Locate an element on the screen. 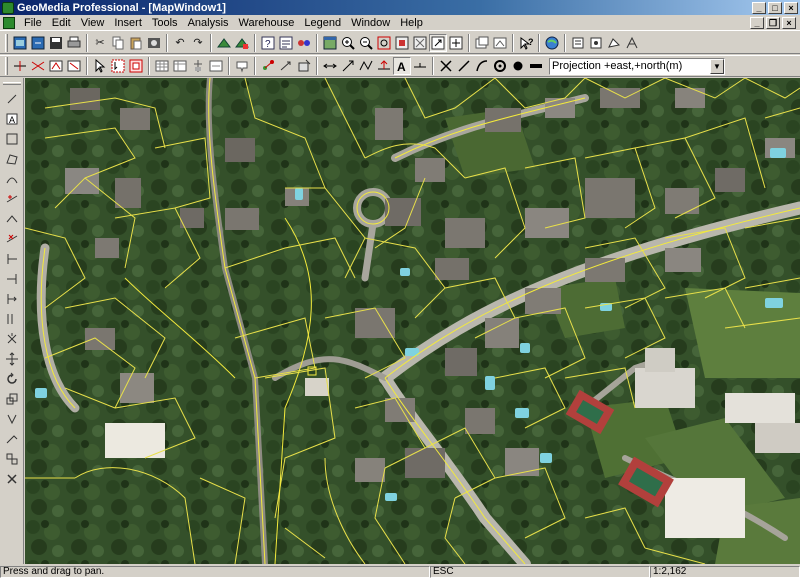 This screenshot has width=800, height=578. menu-insert: Insert is located at coordinates (128, 23).